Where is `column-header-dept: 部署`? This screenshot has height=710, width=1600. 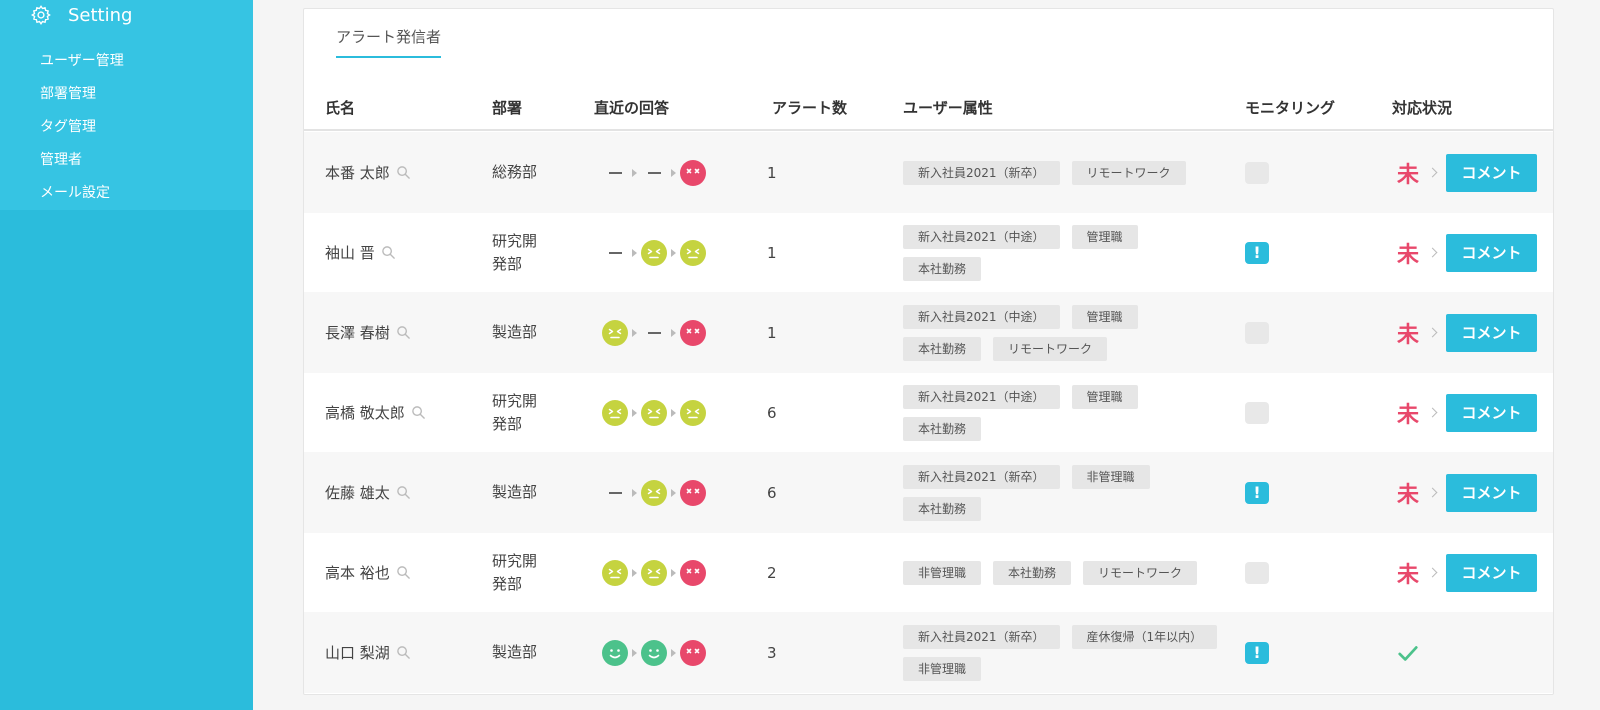 column-header-dept: 部署 is located at coordinates (507, 108).